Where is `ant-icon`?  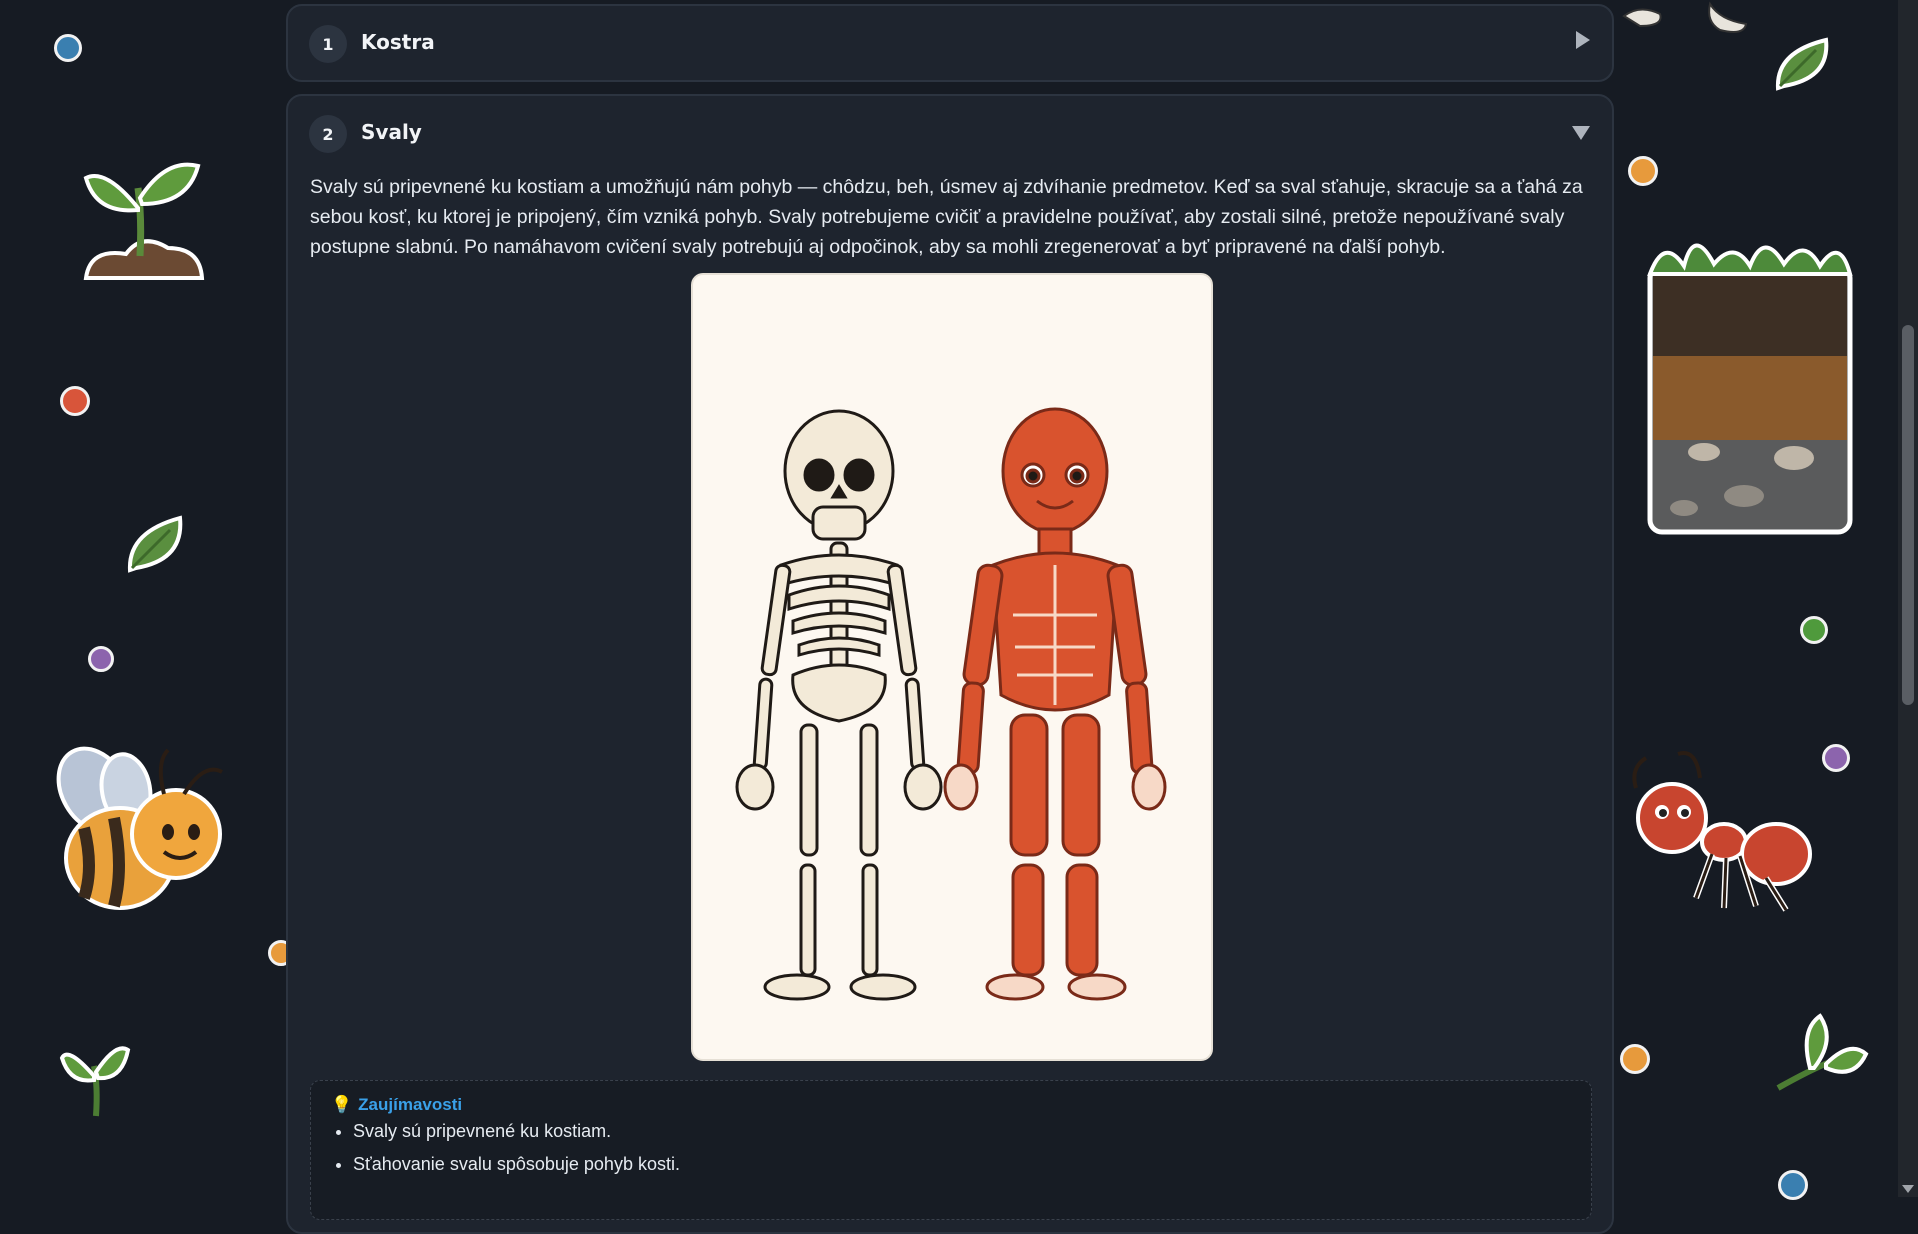
ant-icon is located at coordinates (1722, 831).